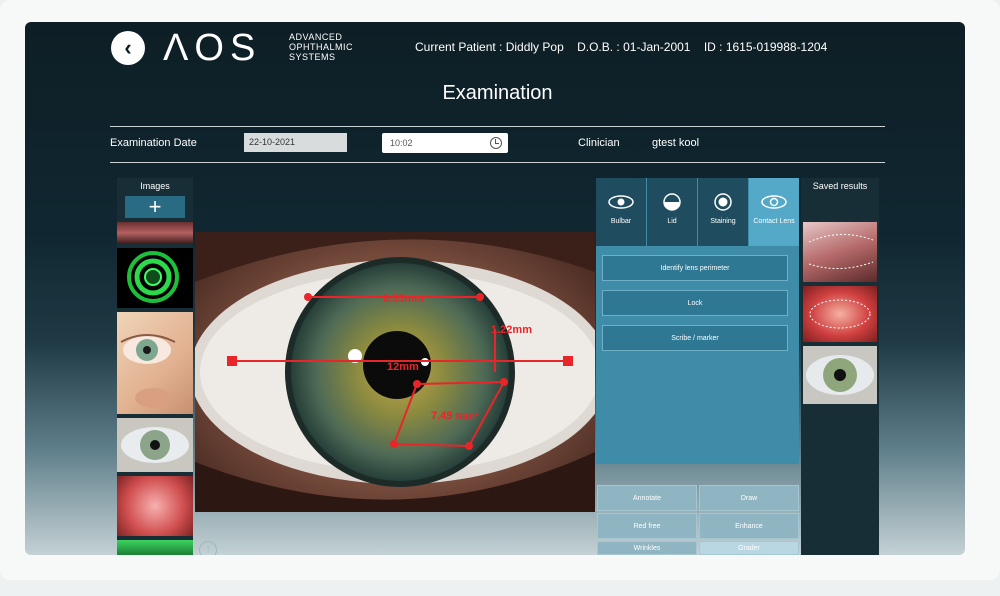 The height and width of the screenshot is (596, 1000). I want to click on measurement-top: 8.55mm, so click(403, 299).